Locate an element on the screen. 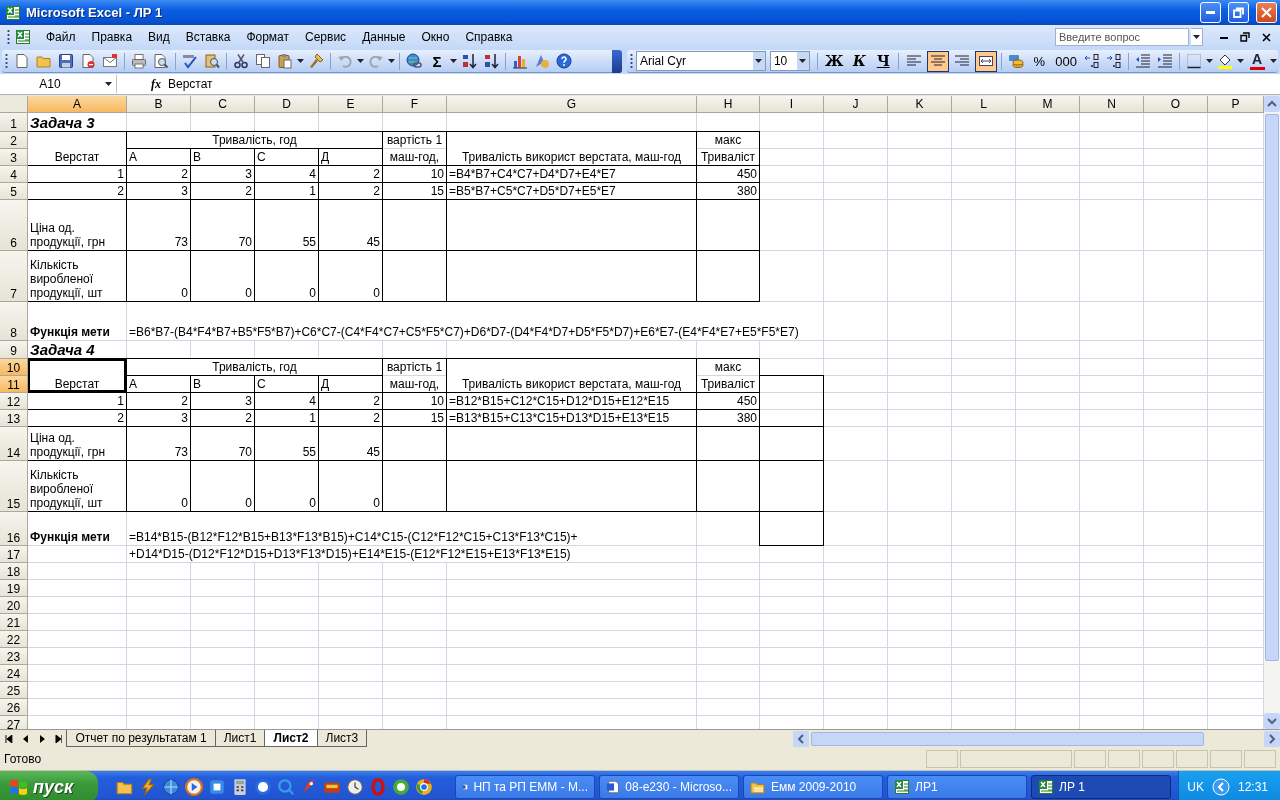 Image resolution: width=1280 pixels, height=800 pixels. row-header: 2 is located at coordinates (14, 140).